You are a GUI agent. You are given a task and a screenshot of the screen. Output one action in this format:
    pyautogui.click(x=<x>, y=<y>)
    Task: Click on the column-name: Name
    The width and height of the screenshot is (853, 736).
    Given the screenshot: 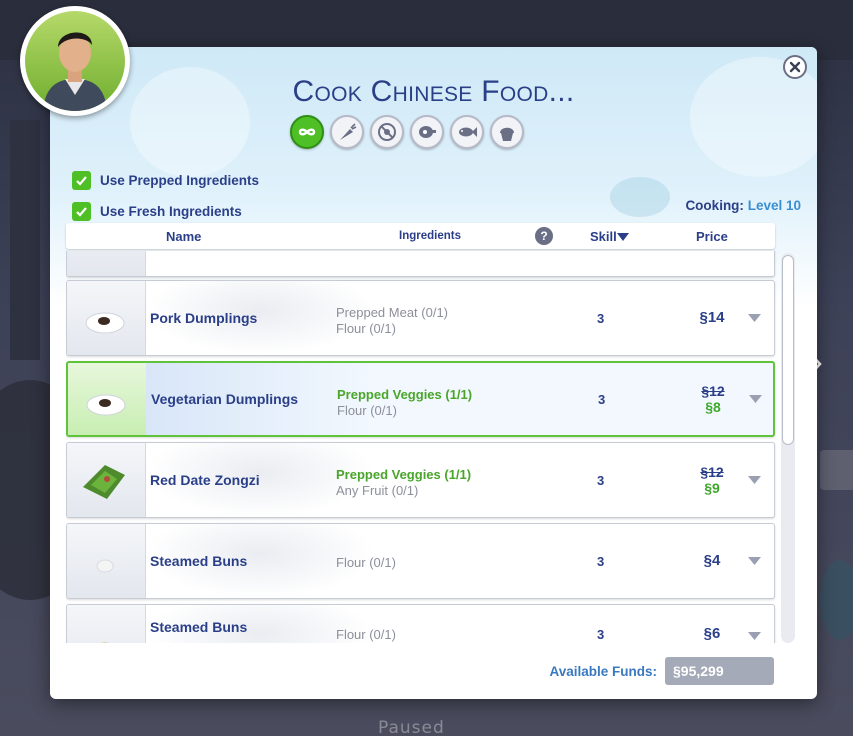 What is the action you would take?
    pyautogui.click(x=183, y=236)
    